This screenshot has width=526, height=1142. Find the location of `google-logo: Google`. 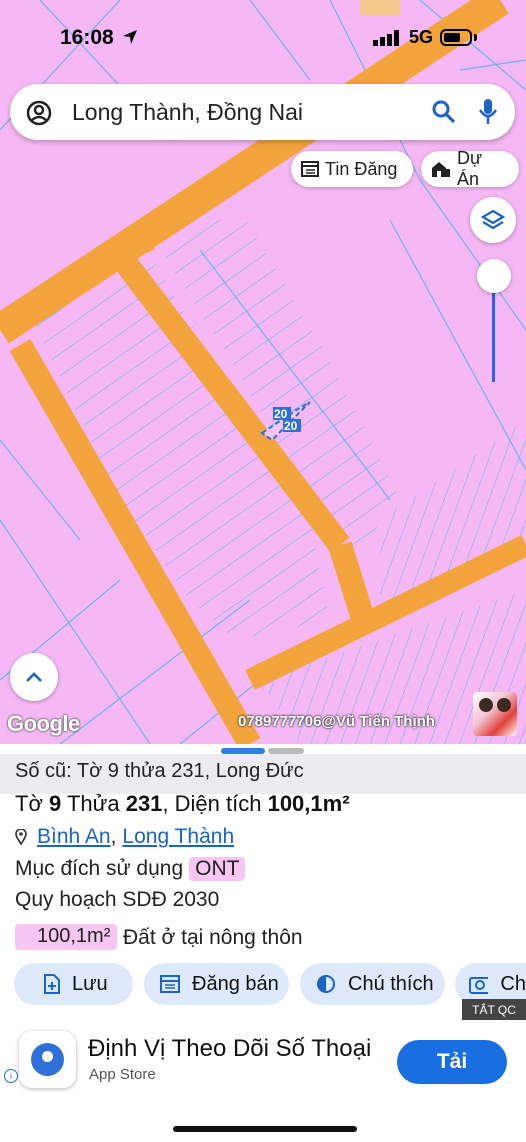

google-logo: Google is located at coordinates (43, 723).